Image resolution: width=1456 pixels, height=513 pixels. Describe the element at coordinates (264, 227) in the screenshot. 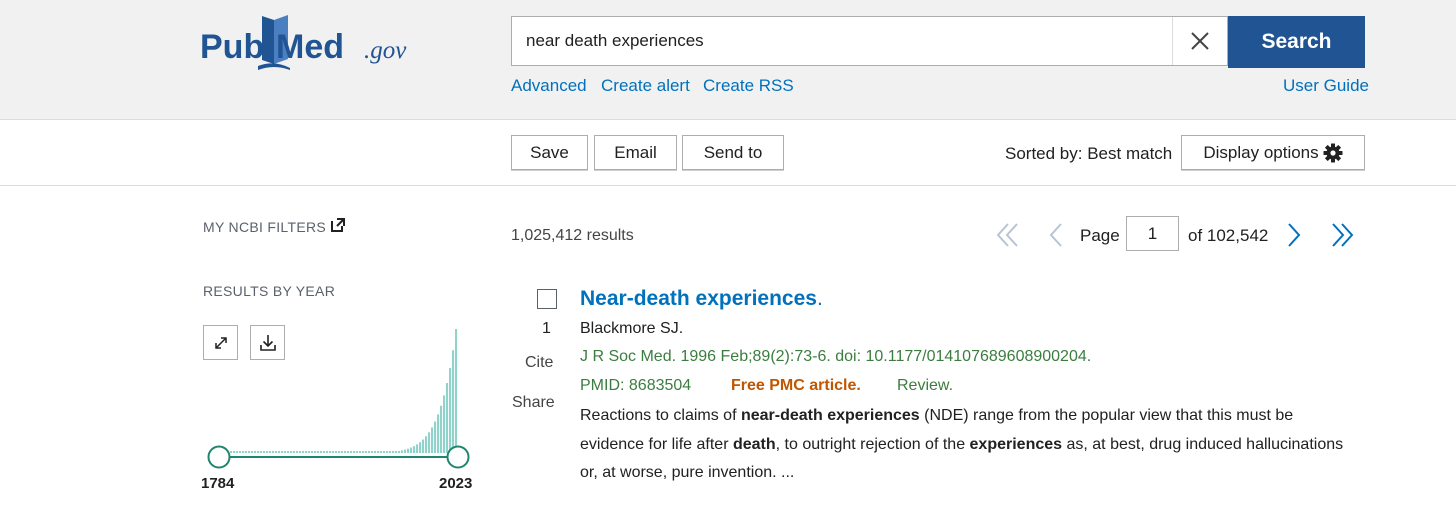

I see `my-ncbi-filters-heading: MY NCBI FILTERS` at that location.